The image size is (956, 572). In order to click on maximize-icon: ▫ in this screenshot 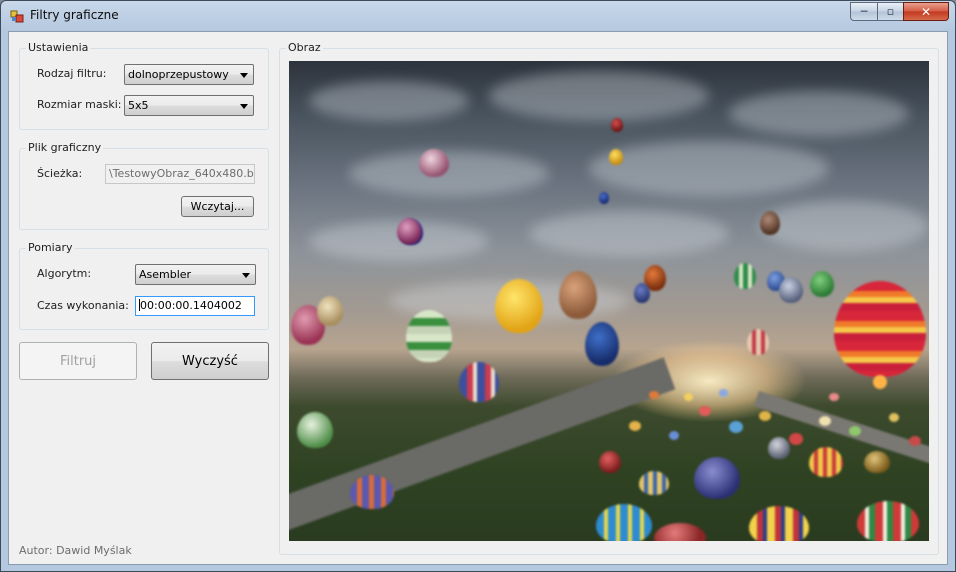, I will do `click(890, 11)`.